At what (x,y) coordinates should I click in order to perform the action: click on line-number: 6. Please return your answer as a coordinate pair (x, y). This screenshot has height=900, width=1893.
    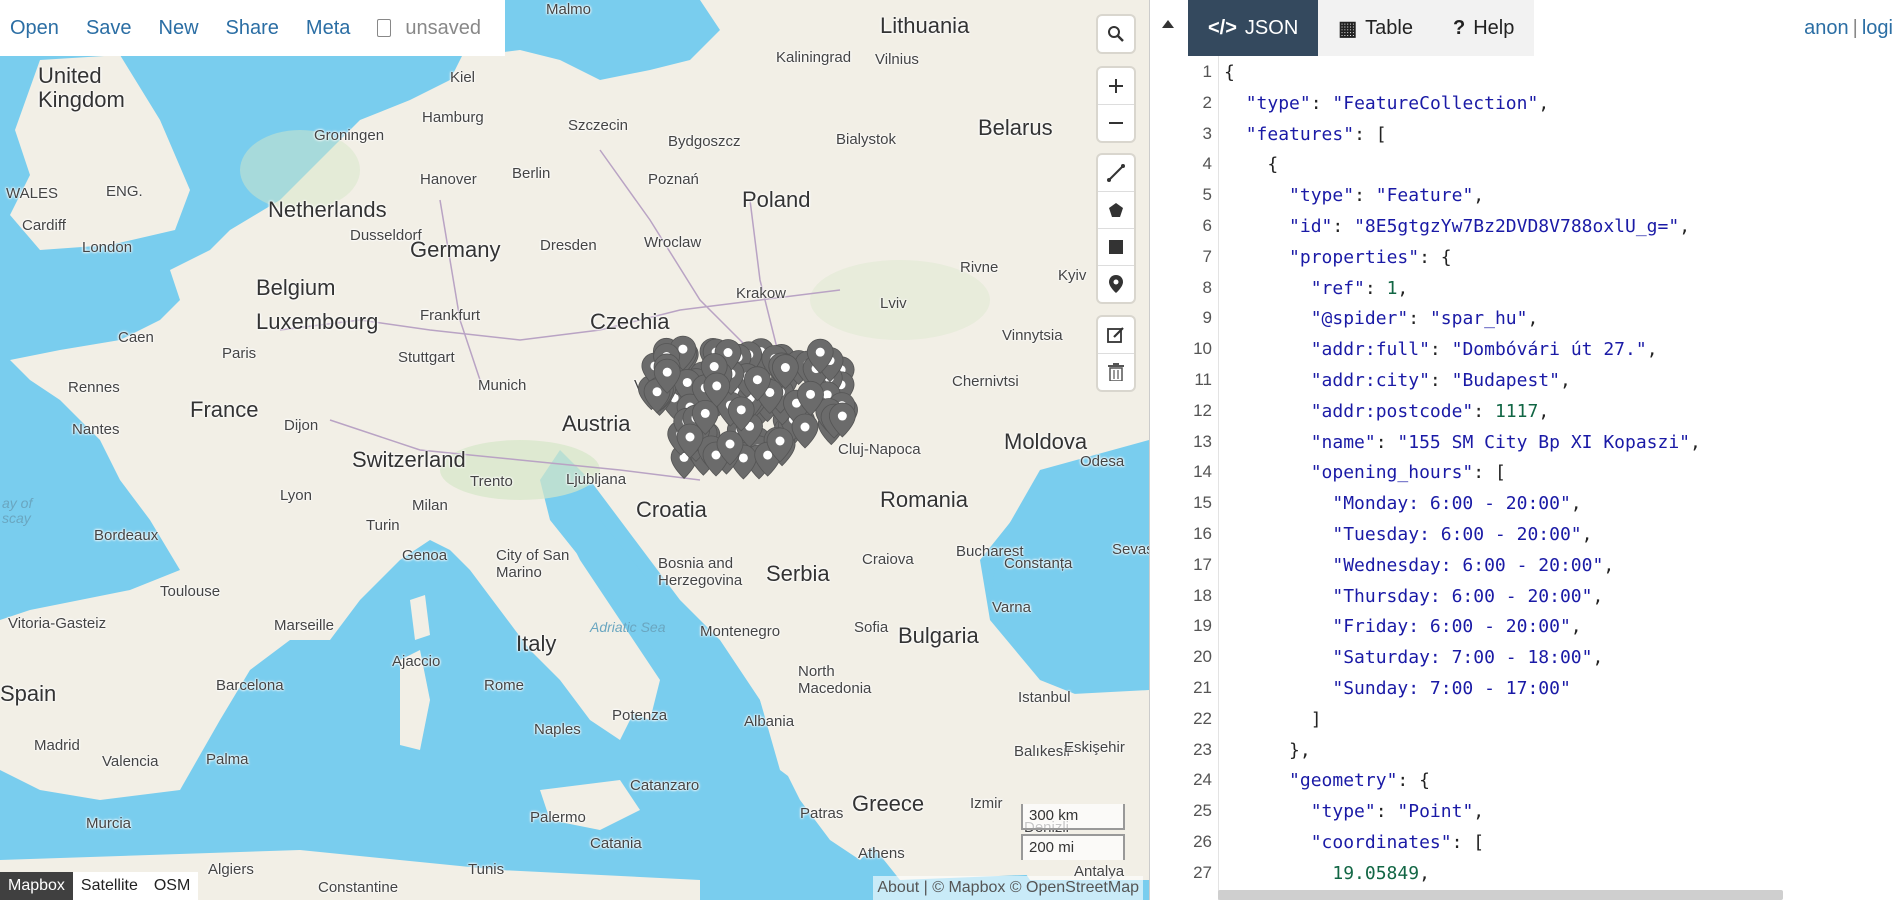
    Looking at the image, I should click on (1207, 225).